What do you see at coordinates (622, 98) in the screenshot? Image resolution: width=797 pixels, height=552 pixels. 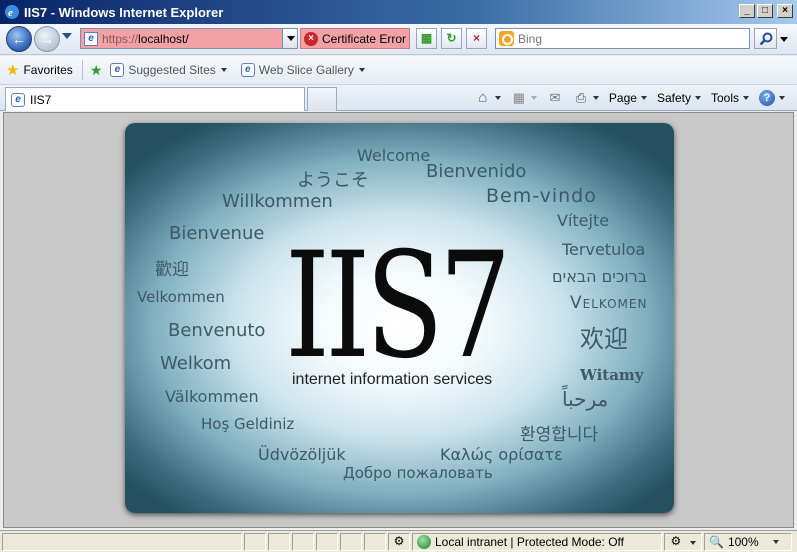 I see `page-menu-label: Page` at bounding box center [622, 98].